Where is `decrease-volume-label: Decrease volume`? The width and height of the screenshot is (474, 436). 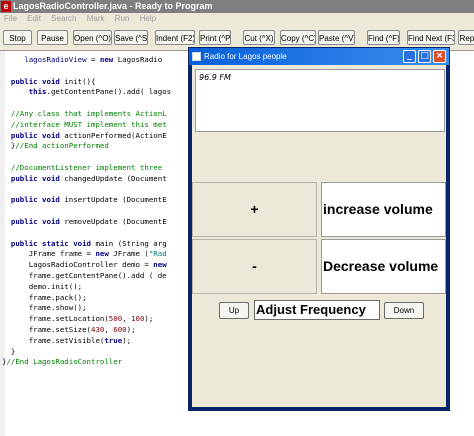 decrease-volume-label: Decrease volume is located at coordinates (383, 266).